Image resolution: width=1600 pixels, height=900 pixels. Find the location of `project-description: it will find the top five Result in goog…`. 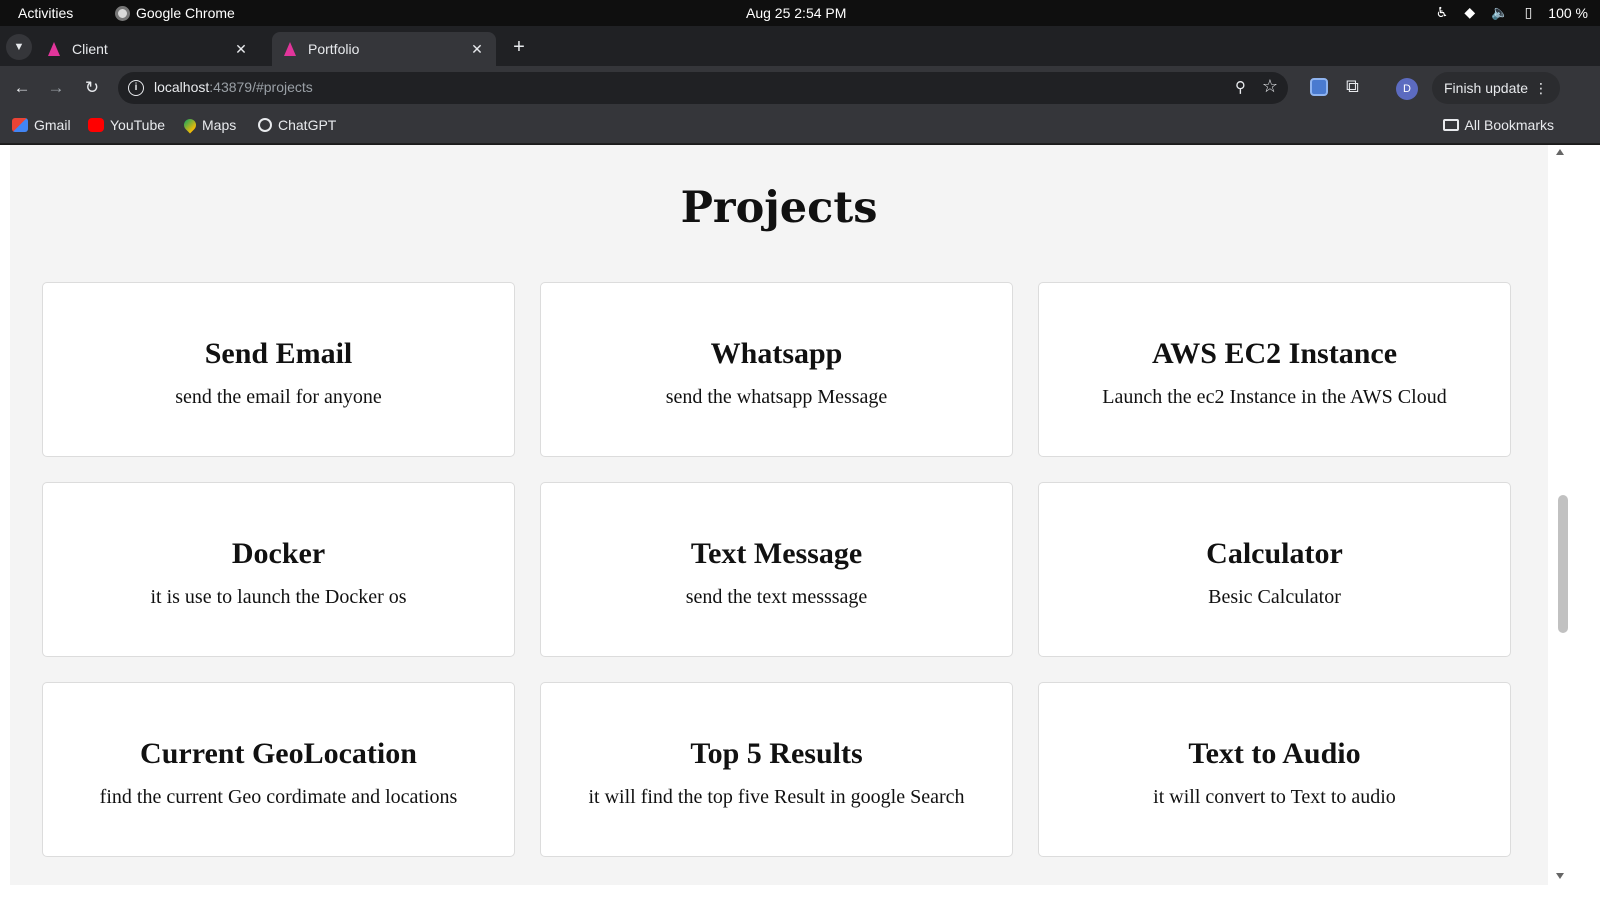

project-description: it will find the top five Result in goog… is located at coordinates (776, 797).